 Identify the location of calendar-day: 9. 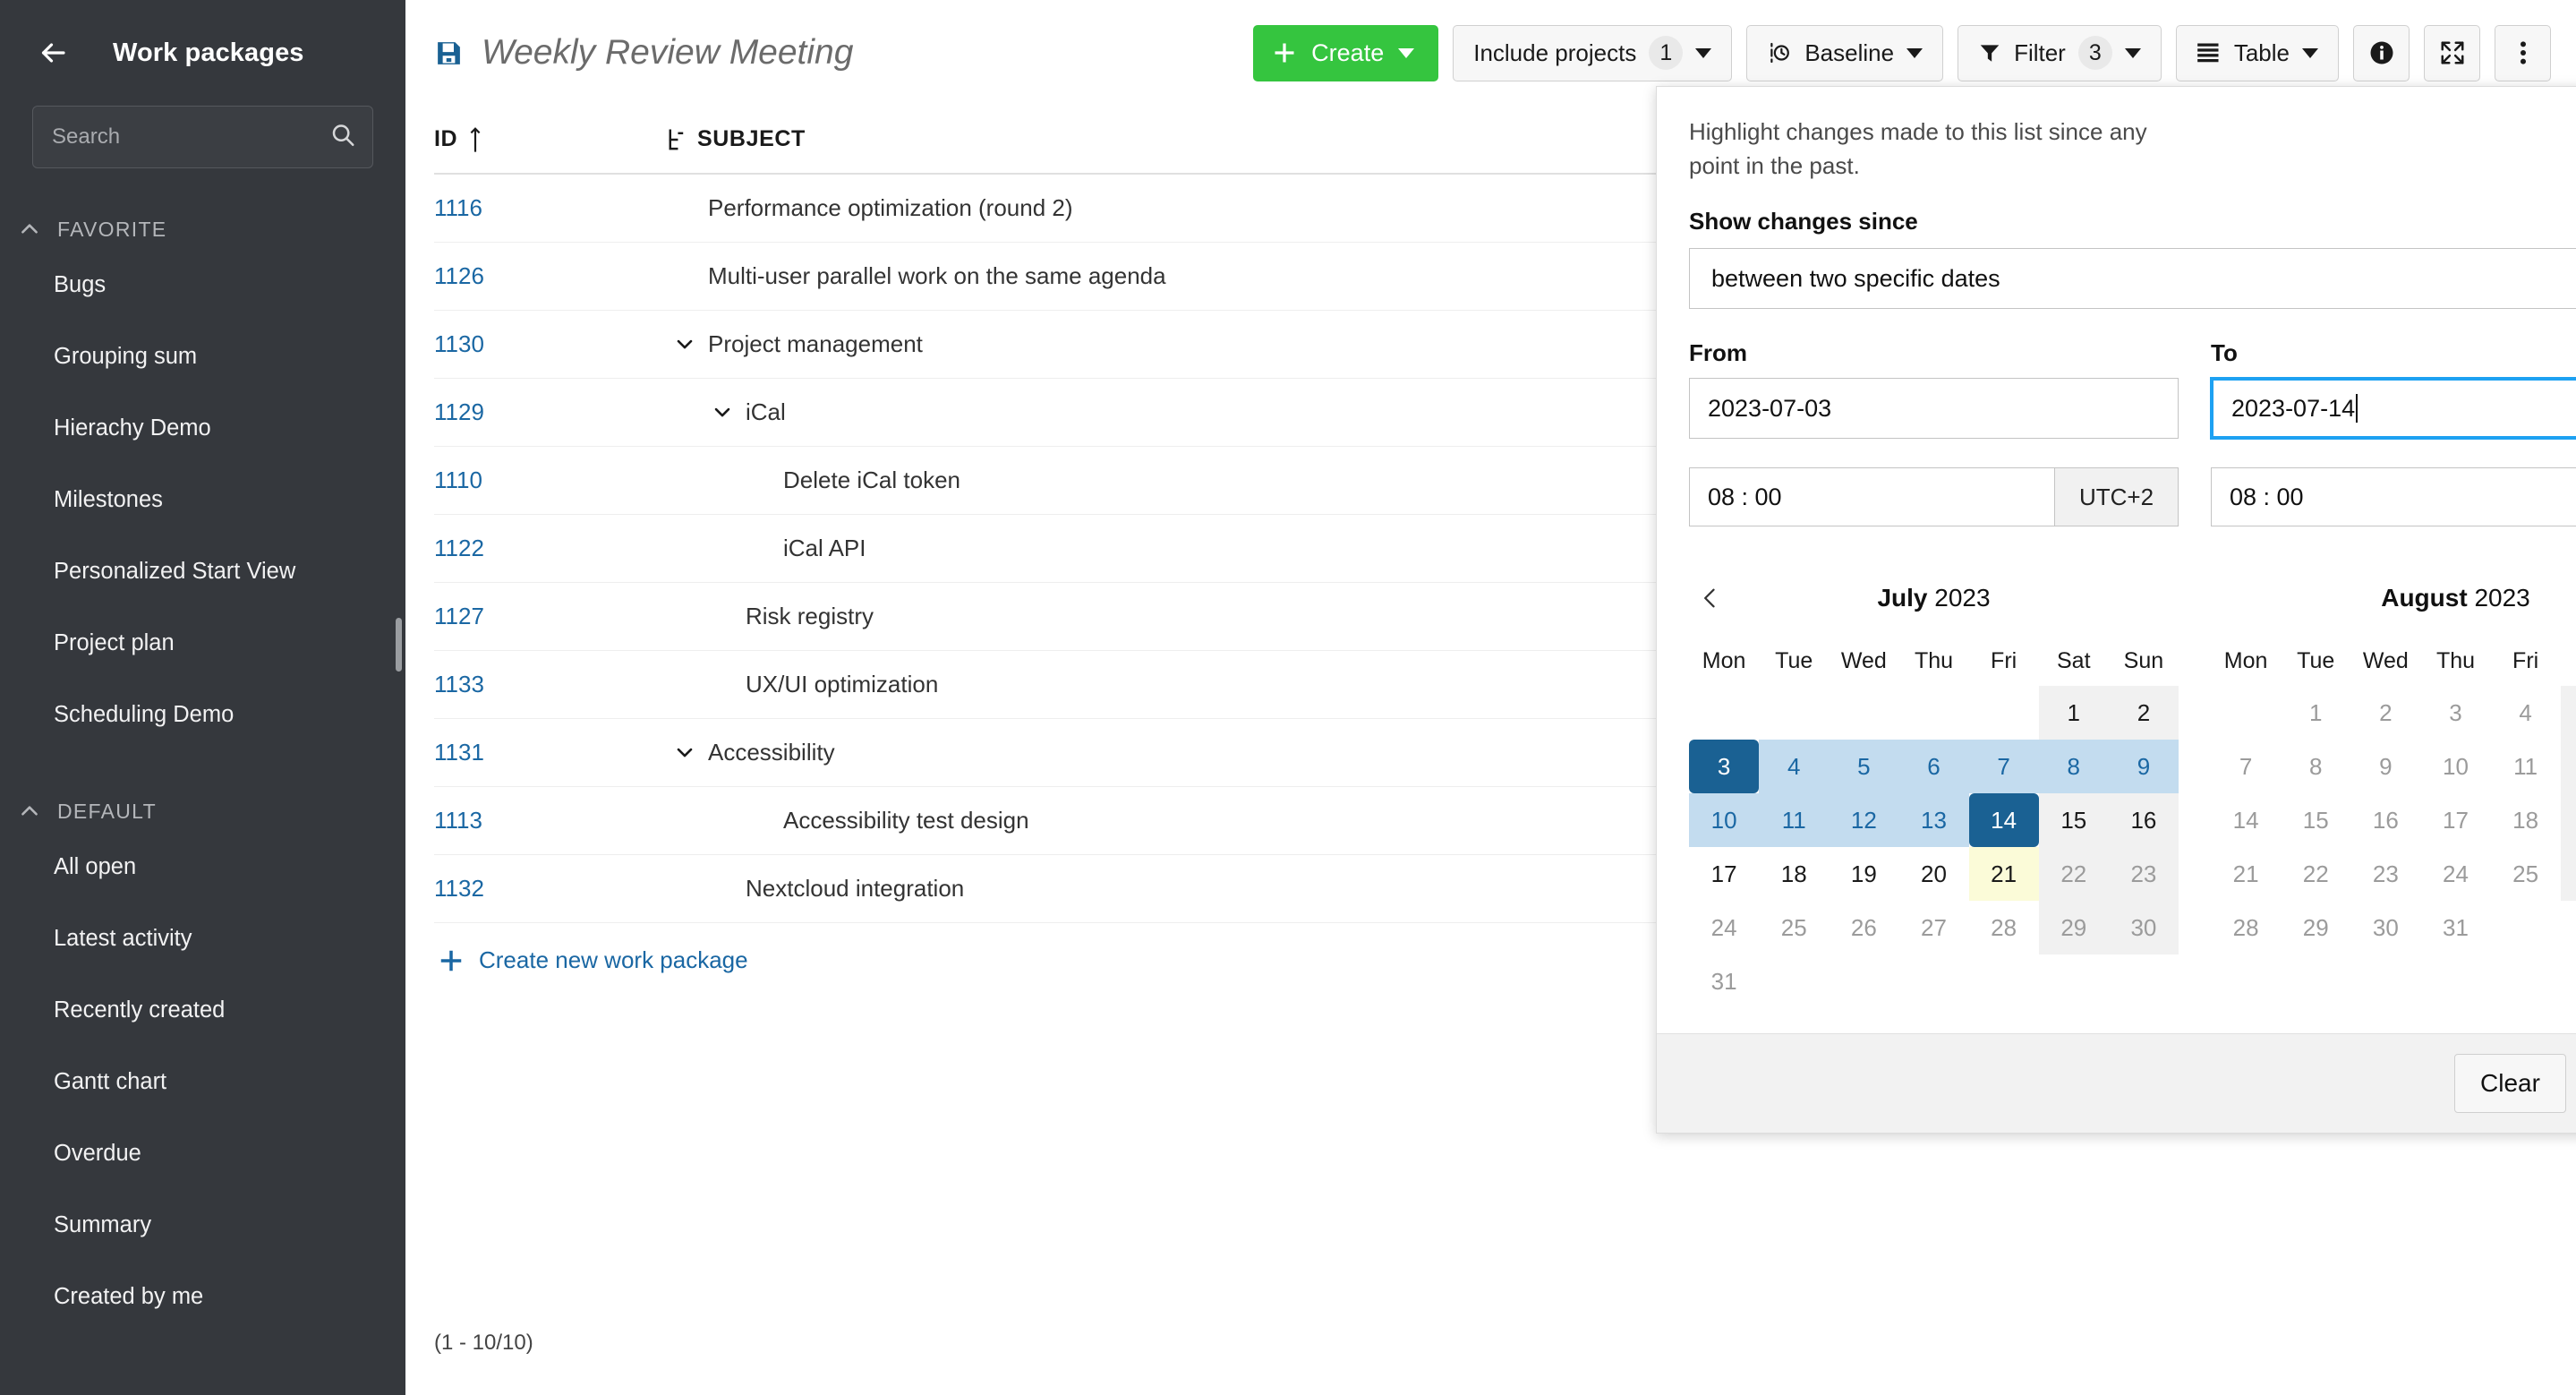
(2143, 767).